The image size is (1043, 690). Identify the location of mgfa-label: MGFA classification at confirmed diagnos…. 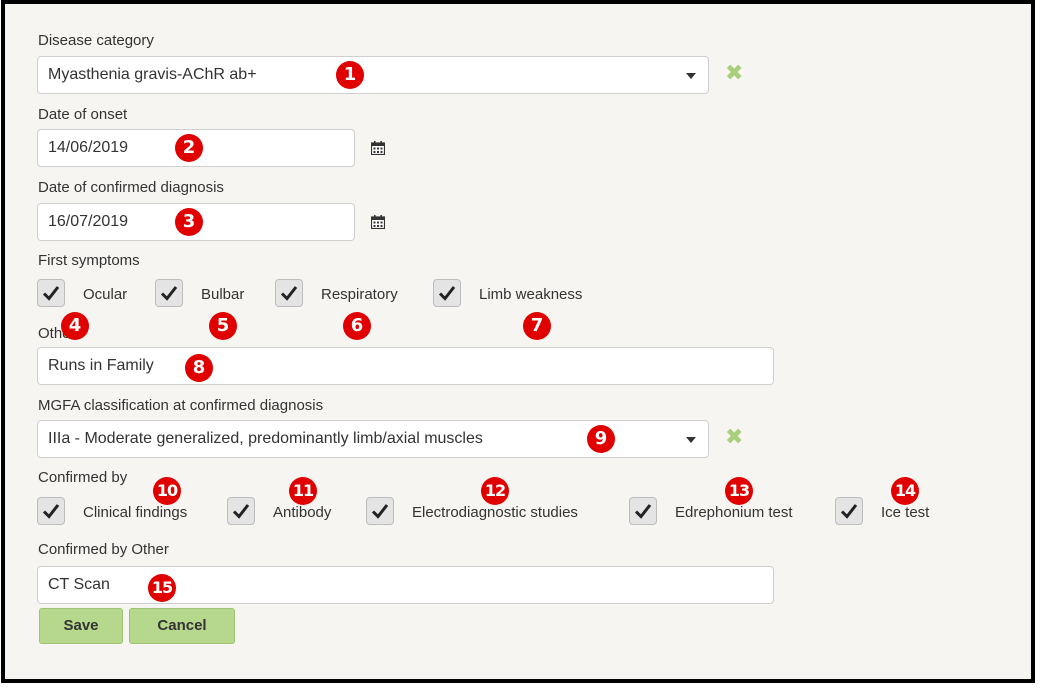
(181, 405).